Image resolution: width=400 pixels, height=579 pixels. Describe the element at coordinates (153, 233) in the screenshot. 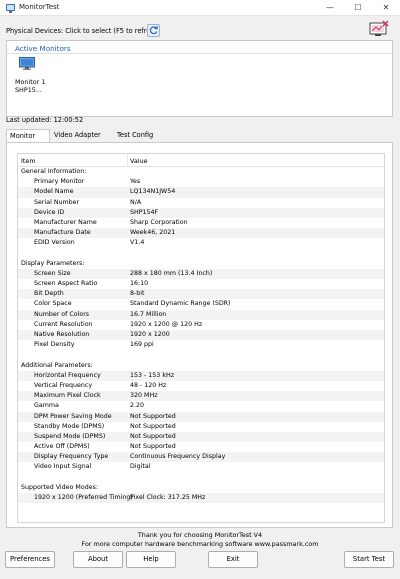

I see `item-value: Week46, 2021` at that location.